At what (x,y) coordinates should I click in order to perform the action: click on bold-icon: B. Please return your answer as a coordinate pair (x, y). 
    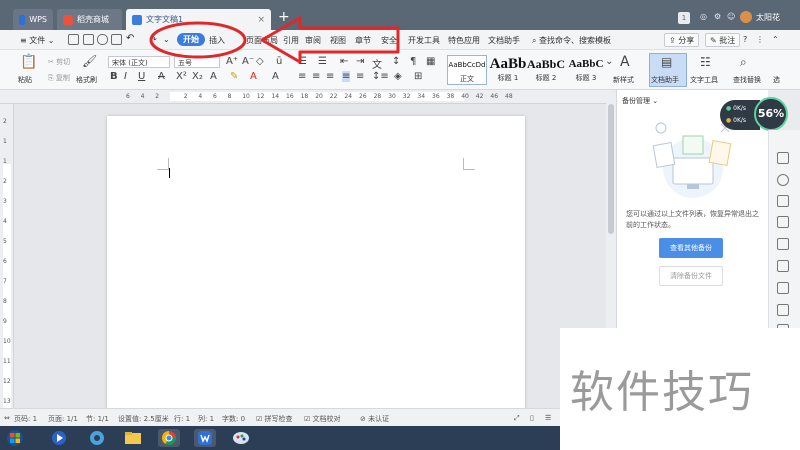
    Looking at the image, I should click on (114, 76).